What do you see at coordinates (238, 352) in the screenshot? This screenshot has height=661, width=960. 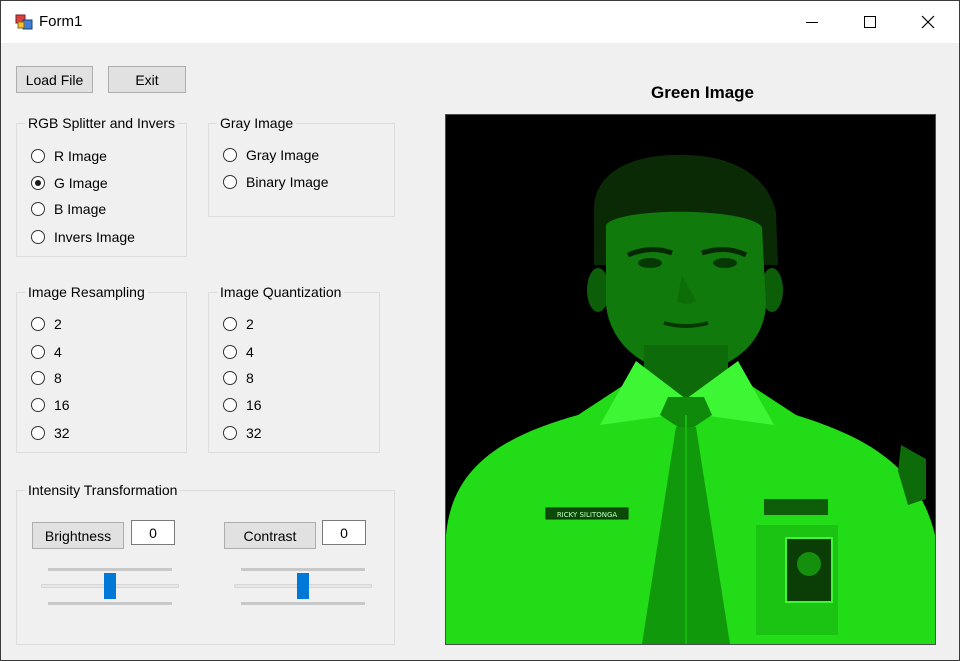 I see `radio-quantization-4: 4` at bounding box center [238, 352].